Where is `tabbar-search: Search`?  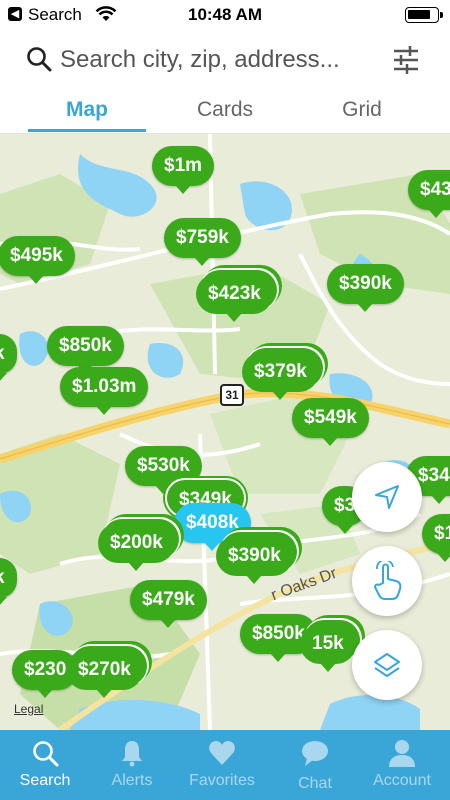 tabbar-search: Search is located at coordinates (45, 765).